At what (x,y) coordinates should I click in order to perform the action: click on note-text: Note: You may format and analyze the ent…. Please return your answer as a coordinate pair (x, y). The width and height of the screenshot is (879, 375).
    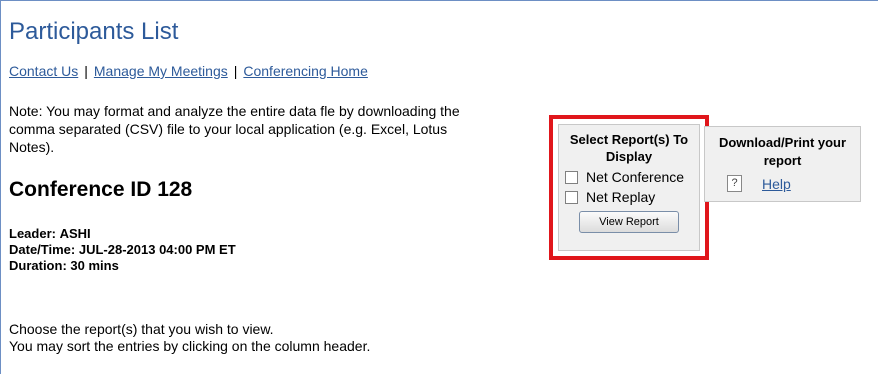
    Looking at the image, I should click on (274, 129).